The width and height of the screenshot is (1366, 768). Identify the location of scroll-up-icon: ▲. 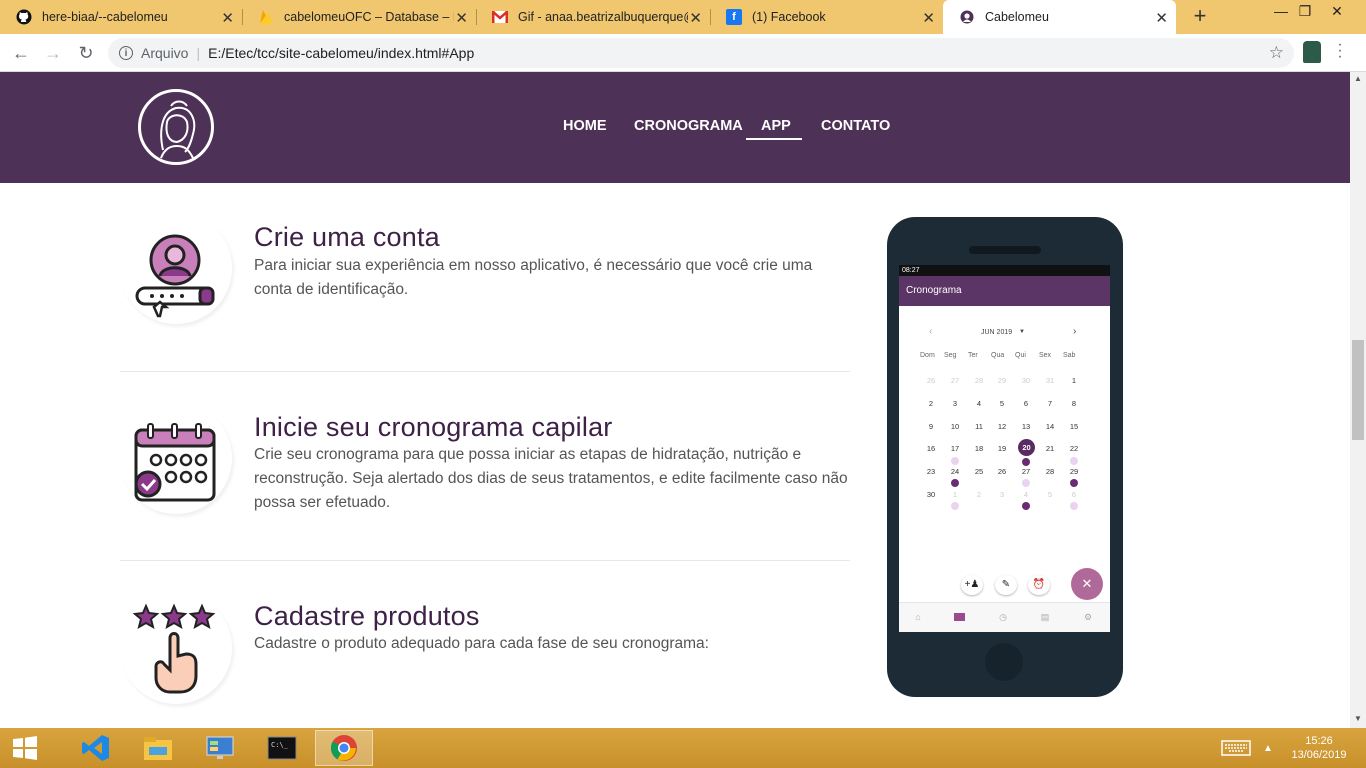
(1358, 78).